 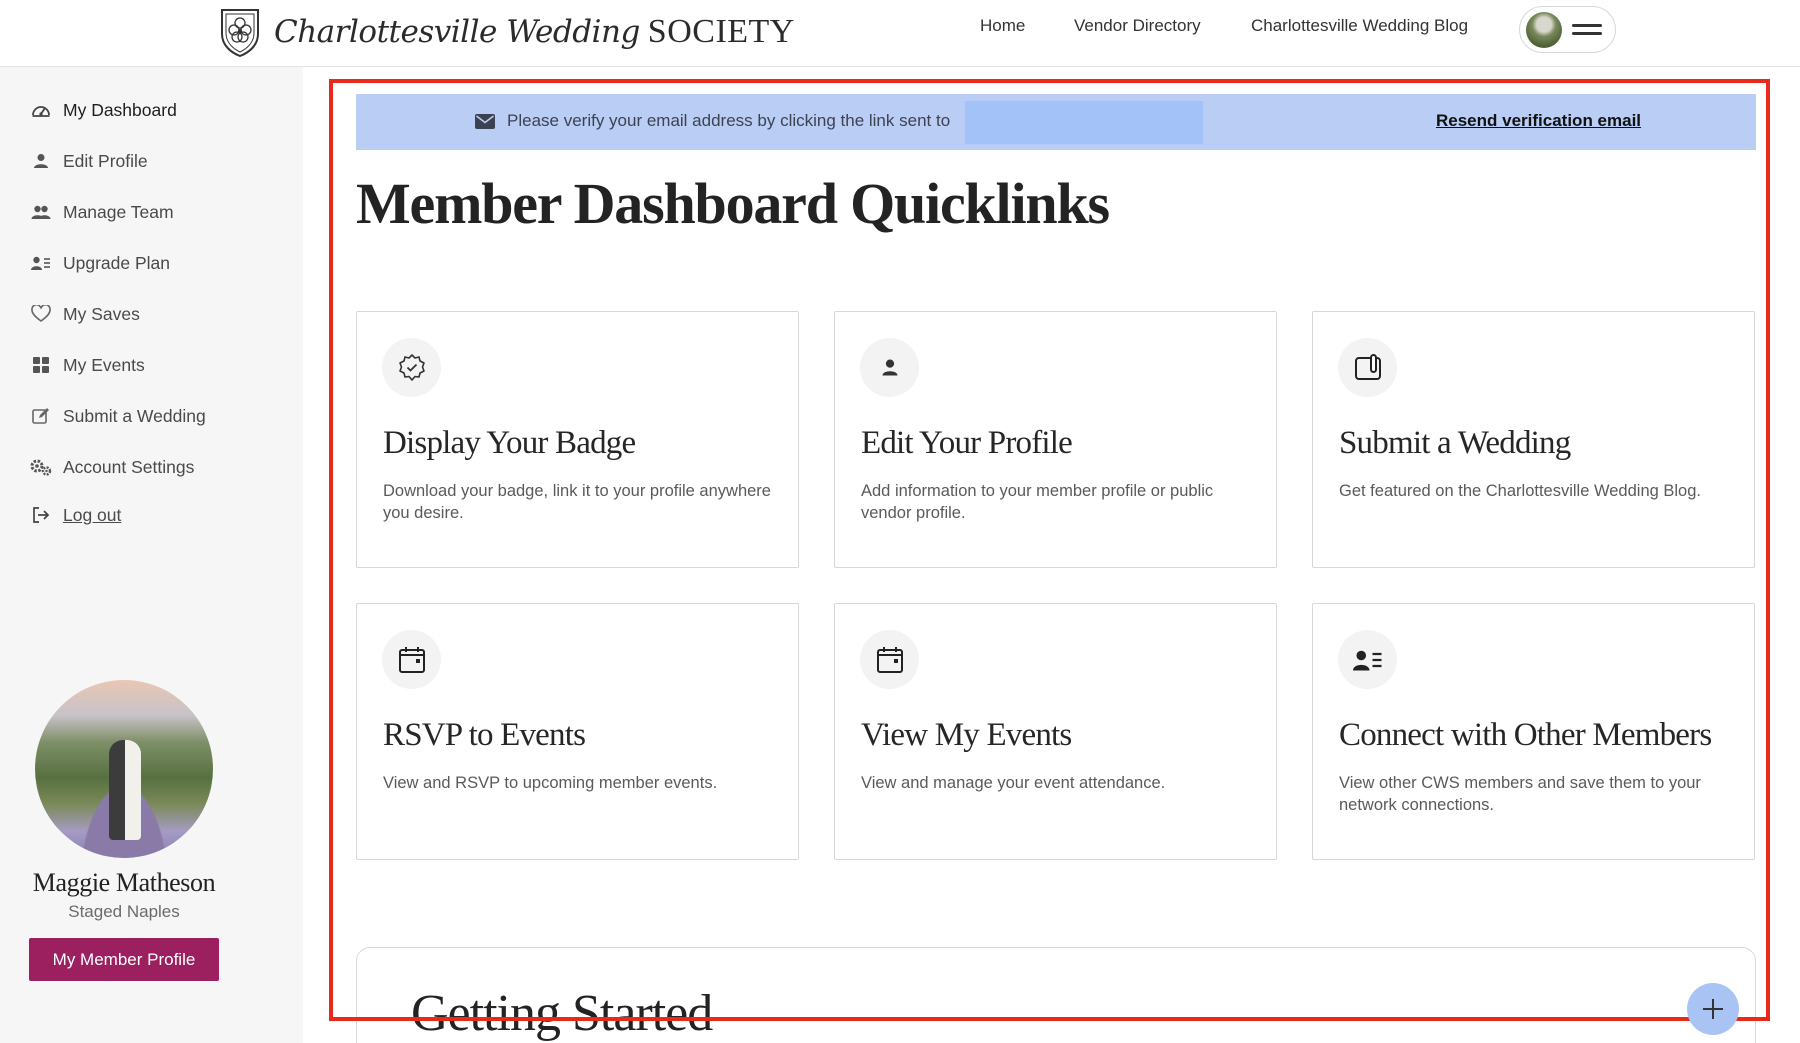 I want to click on dashboard-icon, so click(x=41, y=110).